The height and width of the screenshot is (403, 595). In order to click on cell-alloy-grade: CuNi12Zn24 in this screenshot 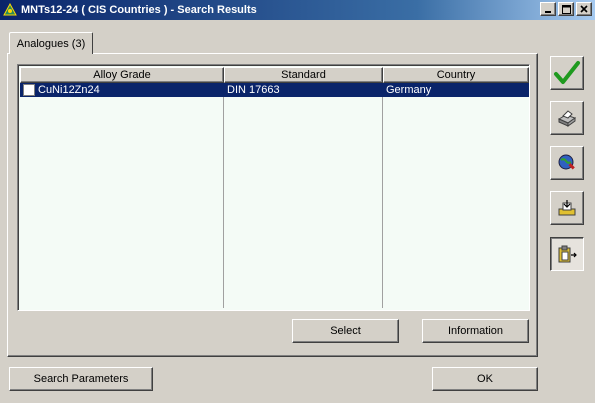, I will do `click(122, 90)`.